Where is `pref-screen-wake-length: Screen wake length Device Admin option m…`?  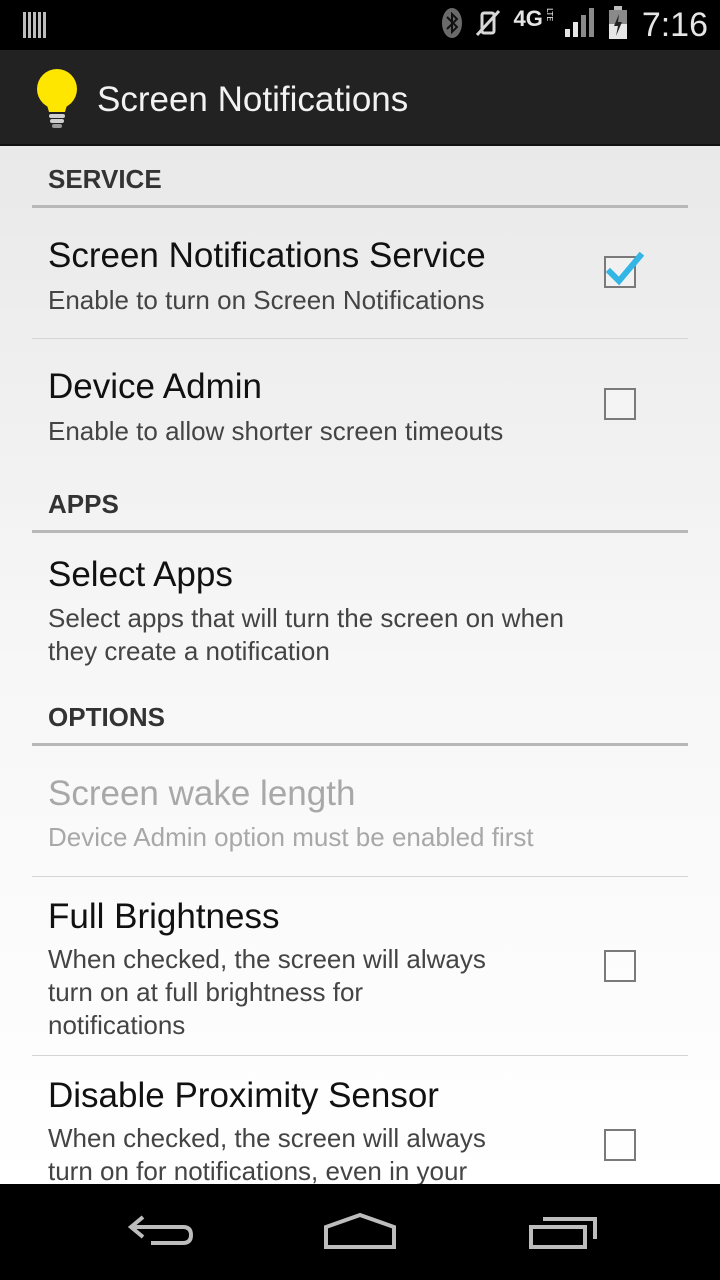 pref-screen-wake-length: Screen wake length Device Admin option m… is located at coordinates (360, 811).